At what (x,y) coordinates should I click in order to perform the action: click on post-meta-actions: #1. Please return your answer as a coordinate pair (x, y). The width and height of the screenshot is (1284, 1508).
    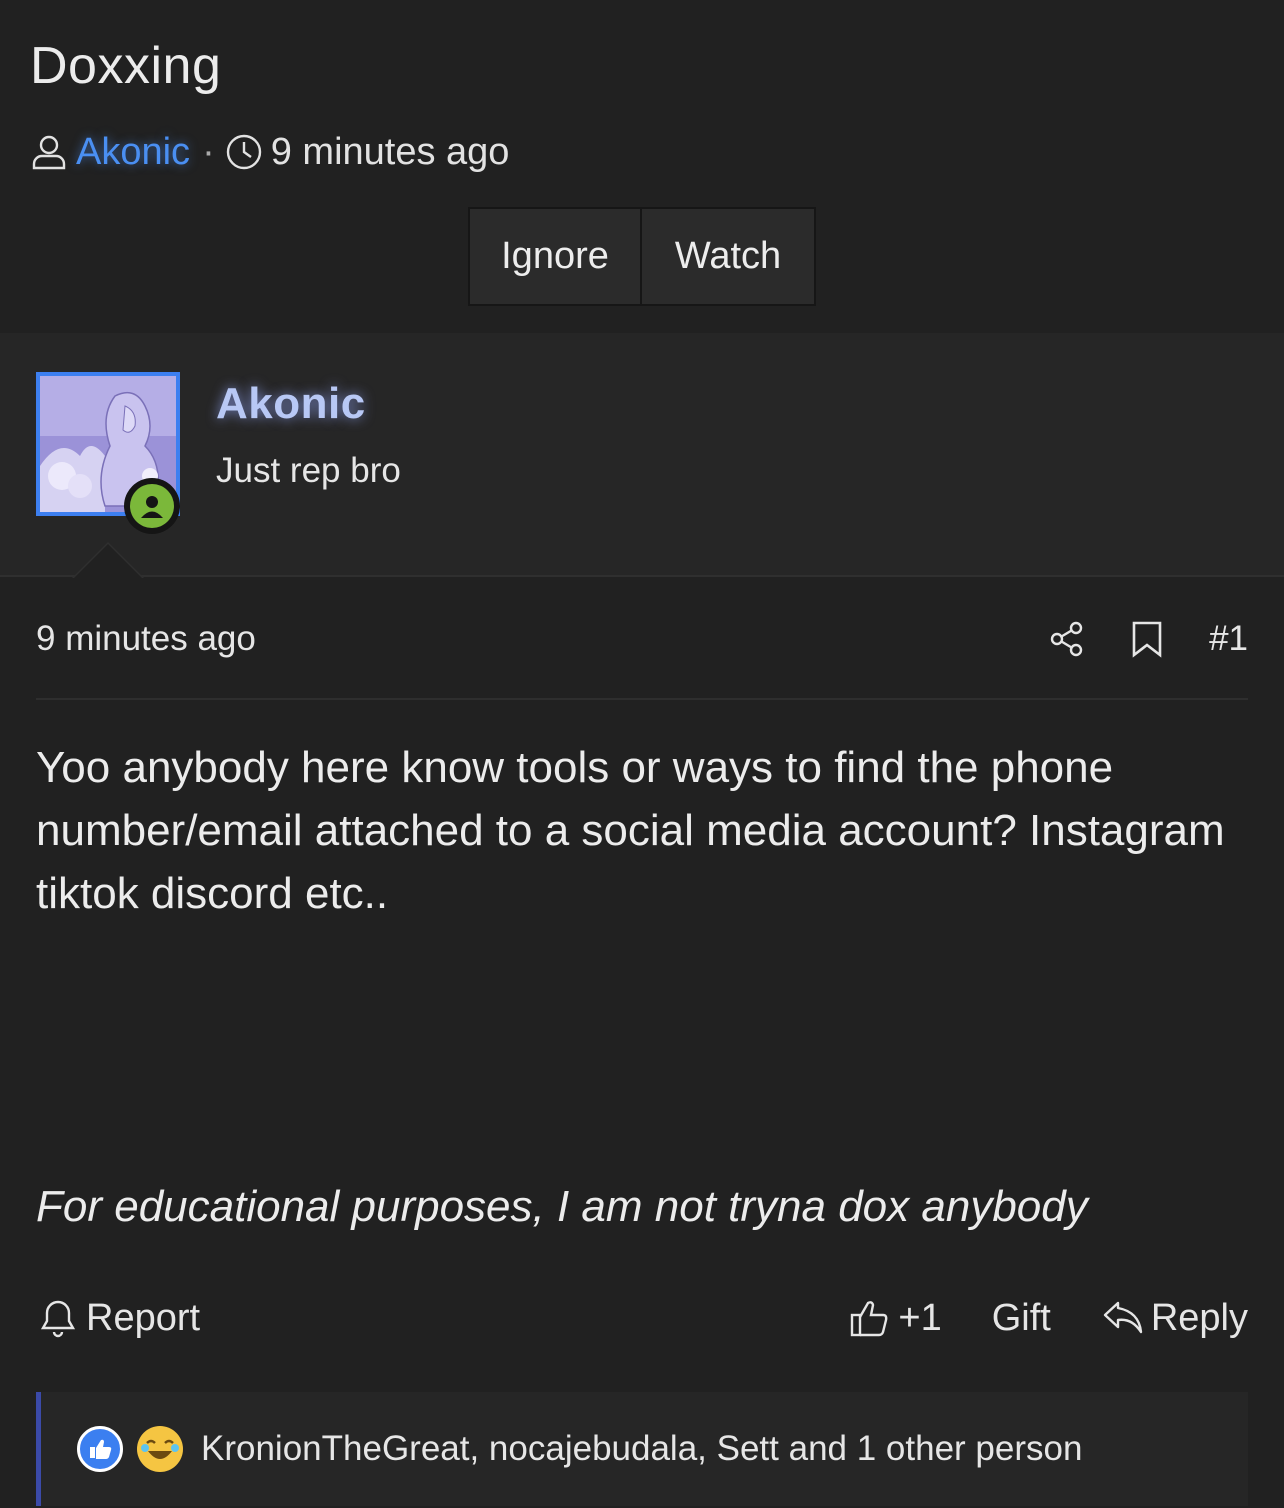
    Looking at the image, I should click on (1127, 639).